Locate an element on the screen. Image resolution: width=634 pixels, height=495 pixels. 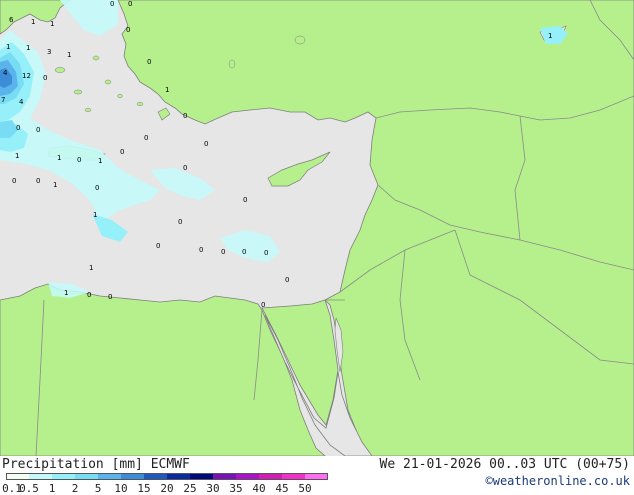
point-value: 12 is located at coordinates (26, 76).